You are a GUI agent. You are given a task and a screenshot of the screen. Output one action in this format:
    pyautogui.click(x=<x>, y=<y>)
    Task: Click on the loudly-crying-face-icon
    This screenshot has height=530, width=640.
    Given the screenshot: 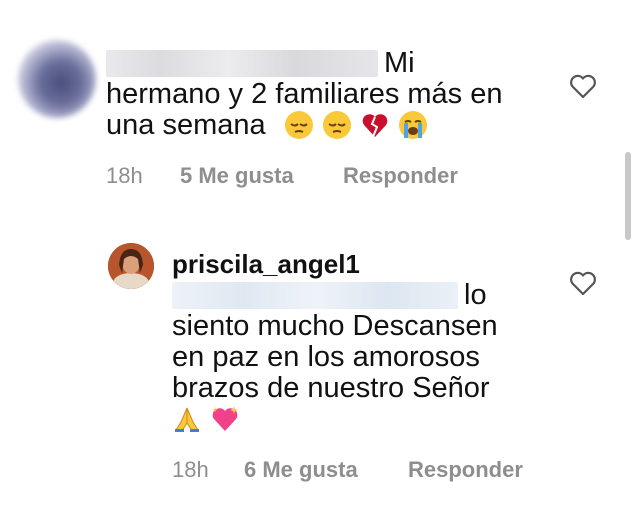 What is the action you would take?
    pyautogui.click(x=412, y=125)
    